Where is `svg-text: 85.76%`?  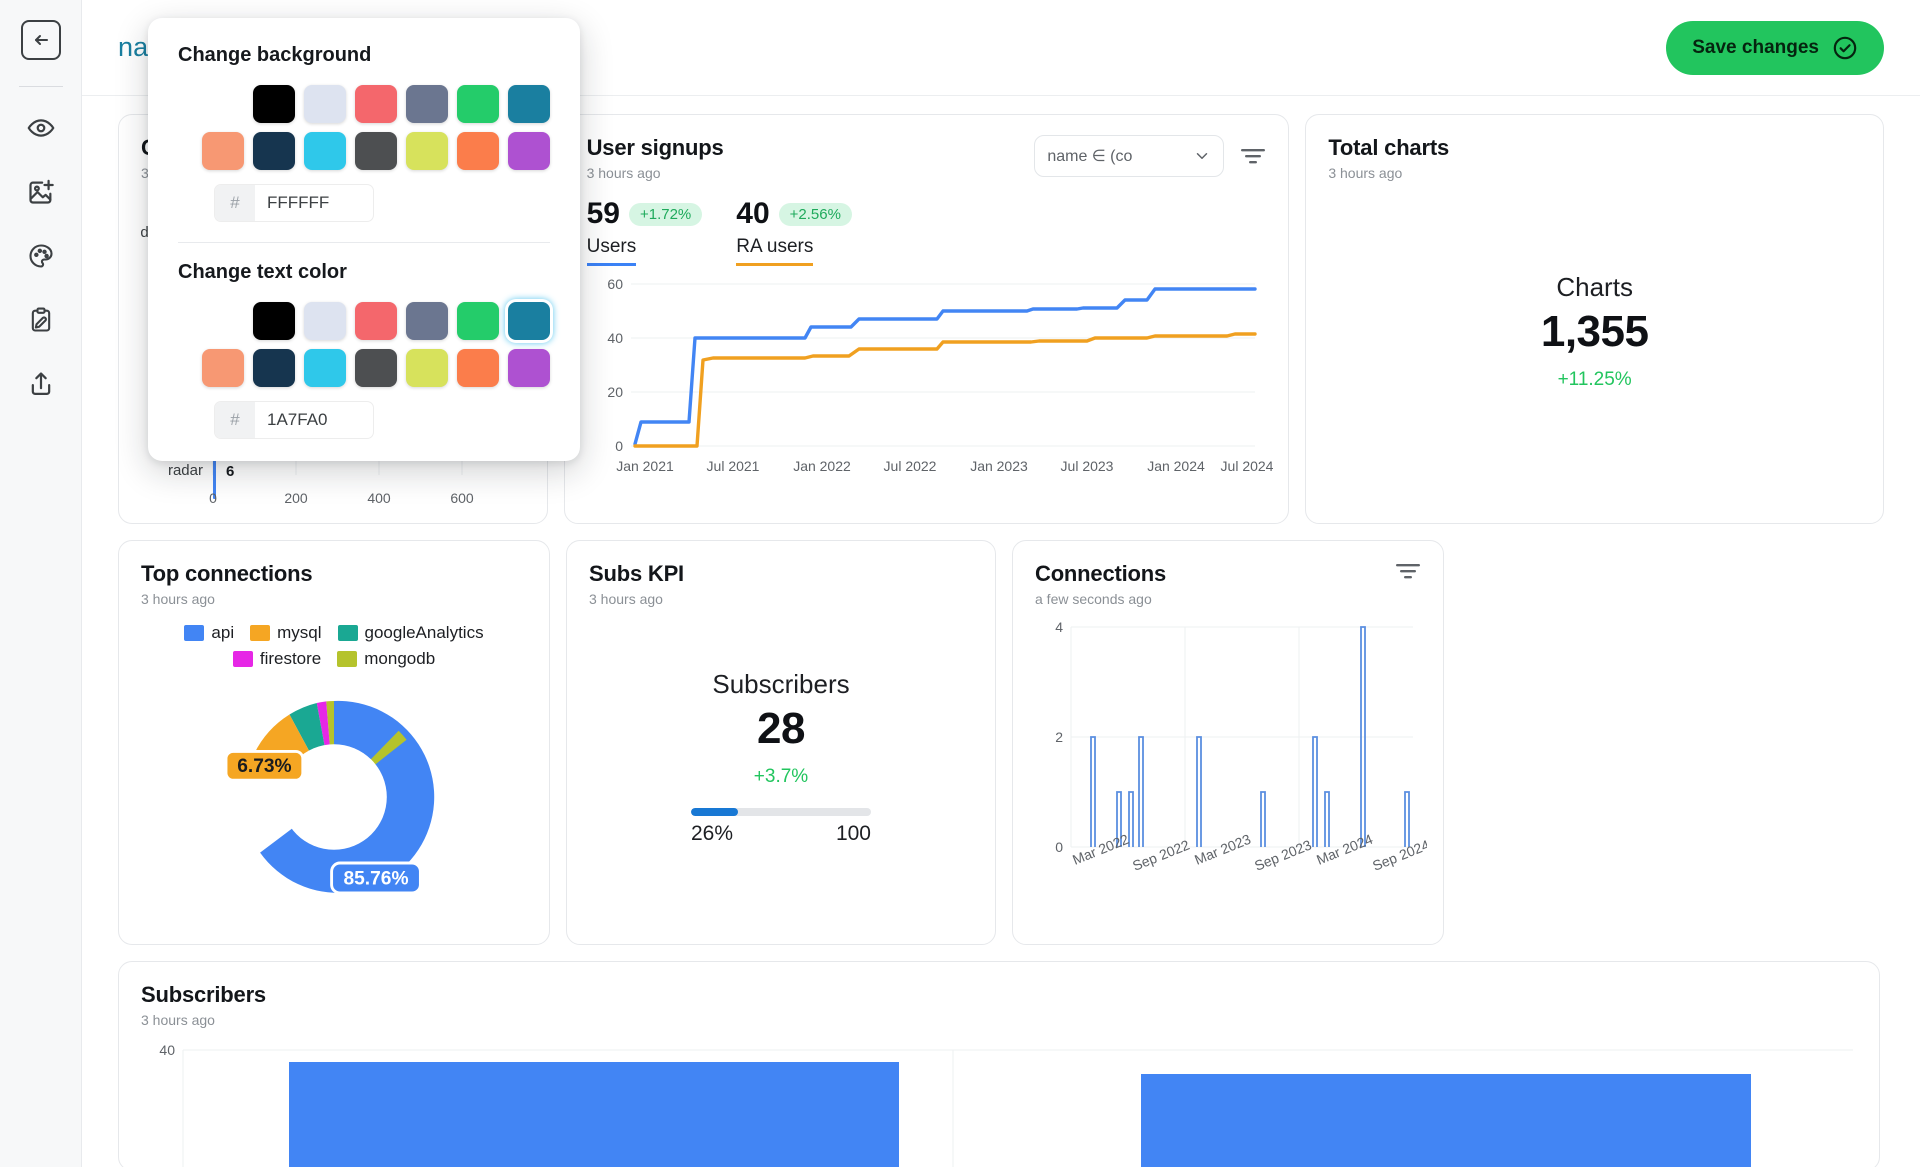 svg-text: 85.76% is located at coordinates (375, 879).